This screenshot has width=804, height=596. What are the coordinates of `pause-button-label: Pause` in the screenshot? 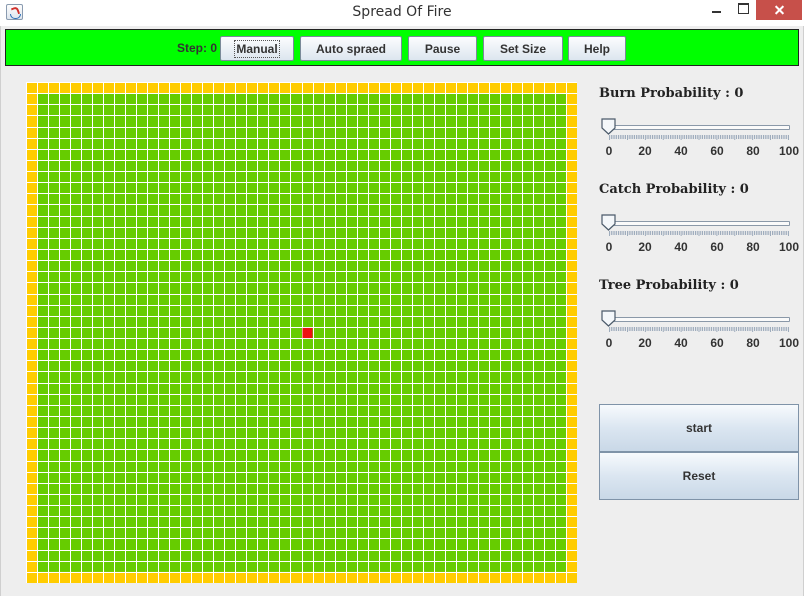 It's located at (442, 48).